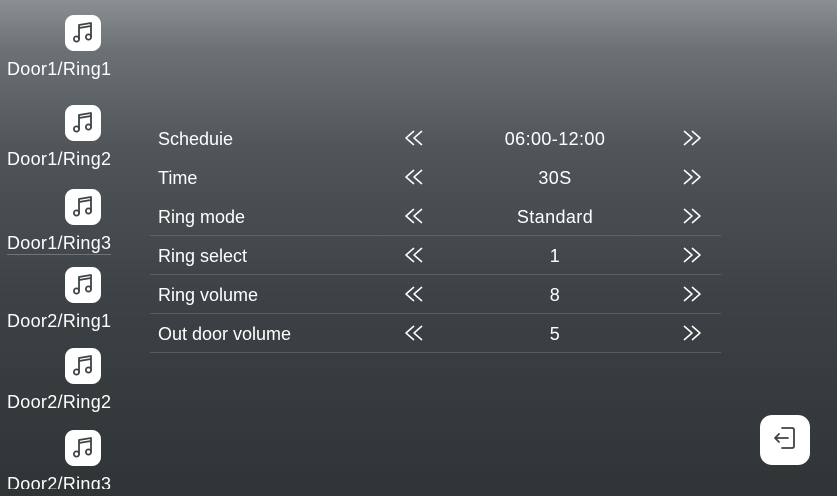 The width and height of the screenshot is (837, 496). I want to click on setting-row-schedule: Scheduie 06:00-12:00, so click(435, 138).